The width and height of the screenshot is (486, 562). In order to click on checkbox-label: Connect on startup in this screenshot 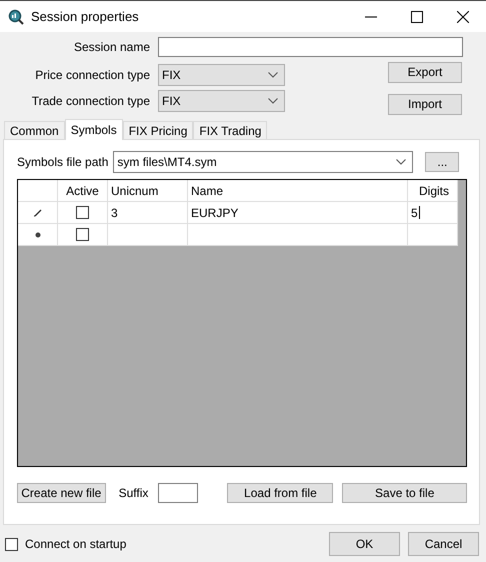, I will do `click(75, 544)`.